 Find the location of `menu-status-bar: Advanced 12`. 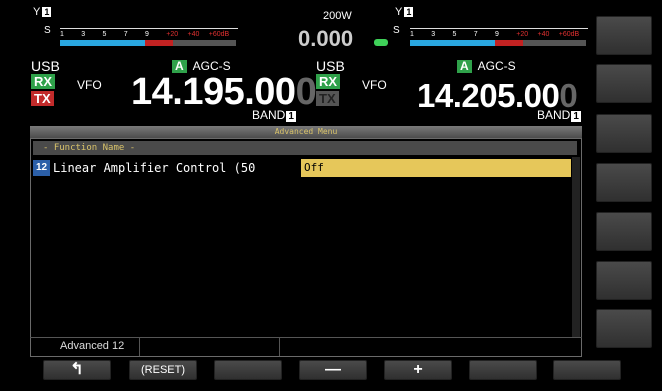

menu-status-bar: Advanced 12 is located at coordinates (306, 346).